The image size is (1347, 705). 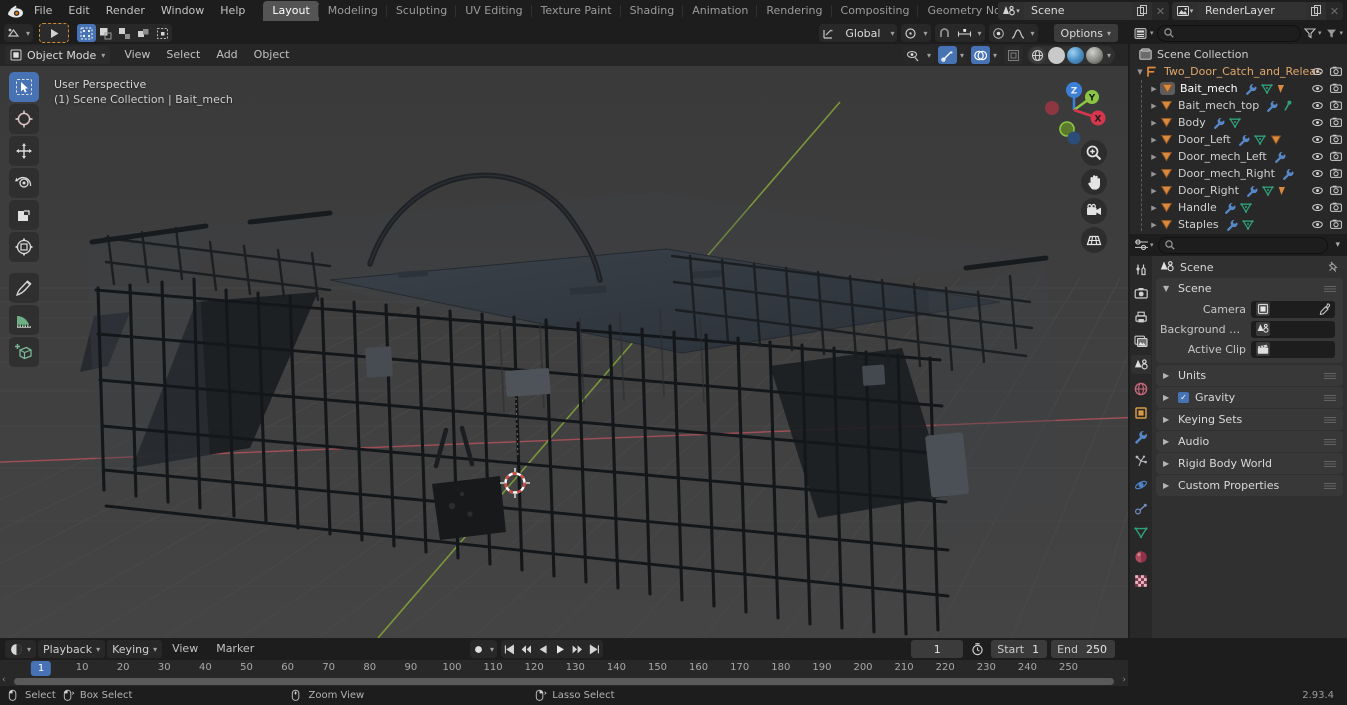 What do you see at coordinates (1249, 485) in the screenshot?
I see `panel-custom-properties: ▶ Custom Properties` at bounding box center [1249, 485].